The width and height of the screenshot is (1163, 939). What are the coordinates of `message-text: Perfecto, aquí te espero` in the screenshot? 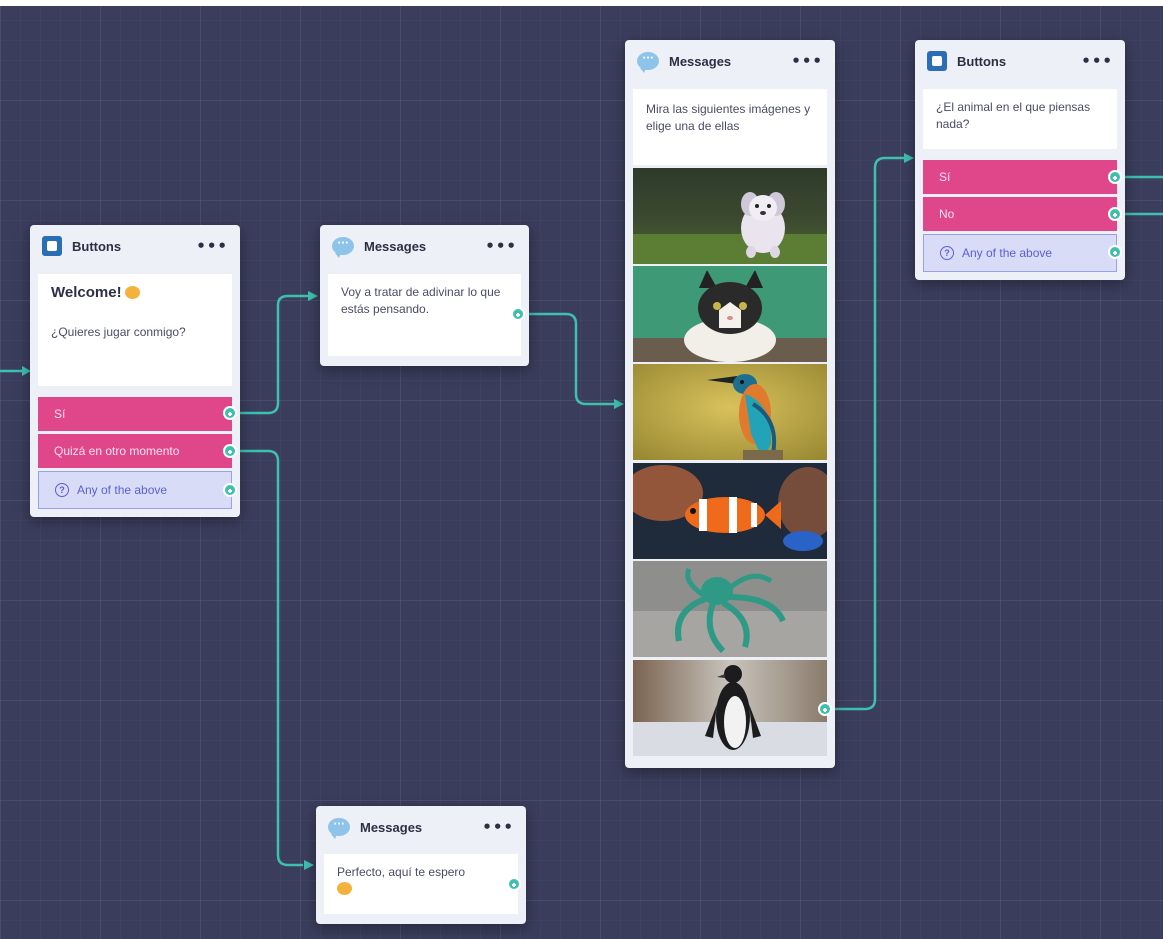 It's located at (401, 872).